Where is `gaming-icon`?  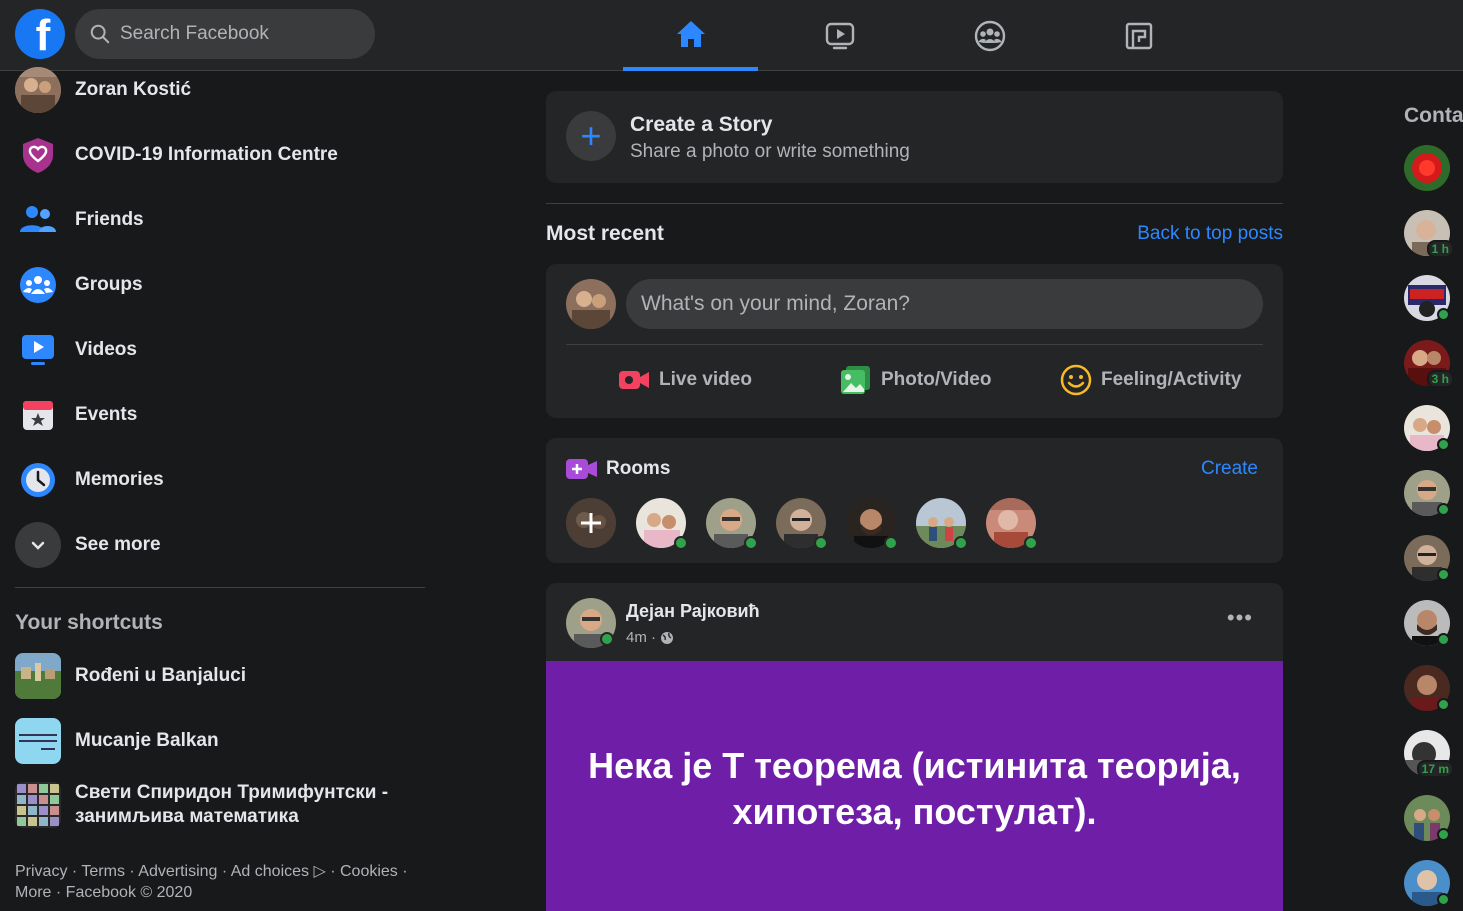 gaming-icon is located at coordinates (1138, 35).